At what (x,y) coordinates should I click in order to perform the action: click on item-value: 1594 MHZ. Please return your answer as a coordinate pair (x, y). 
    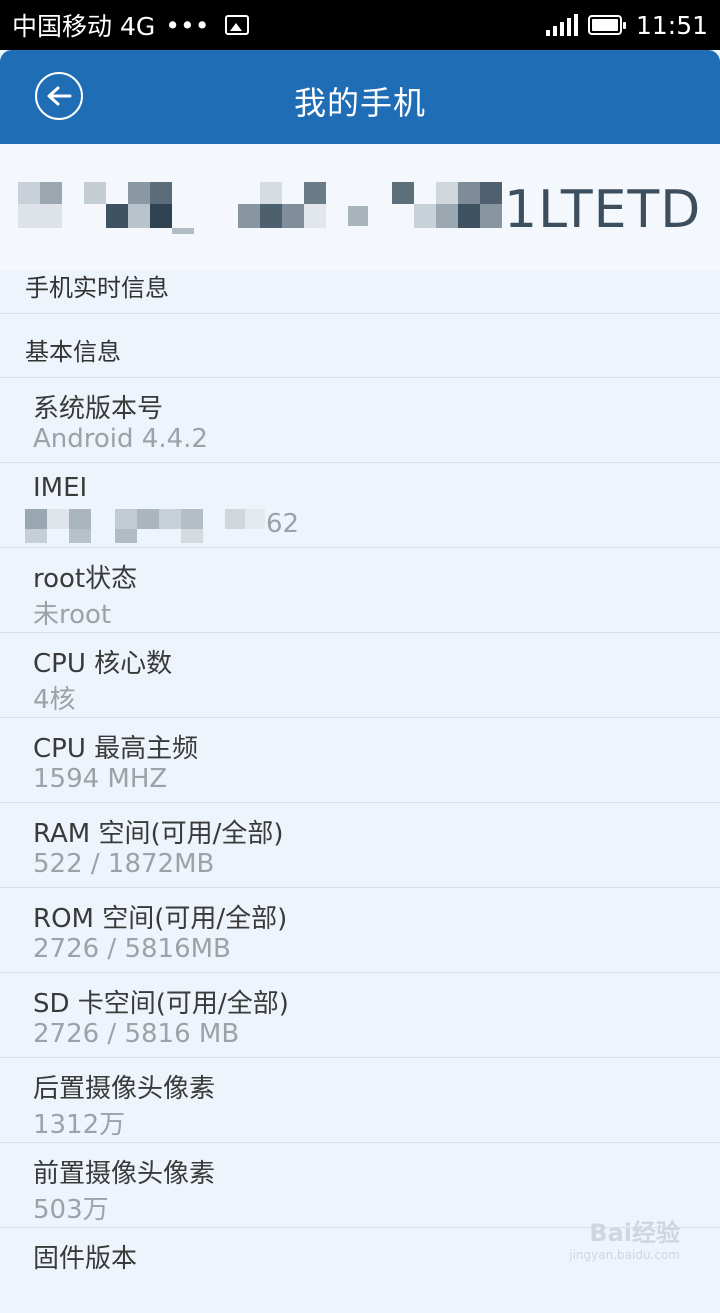
    Looking at the image, I should click on (100, 779).